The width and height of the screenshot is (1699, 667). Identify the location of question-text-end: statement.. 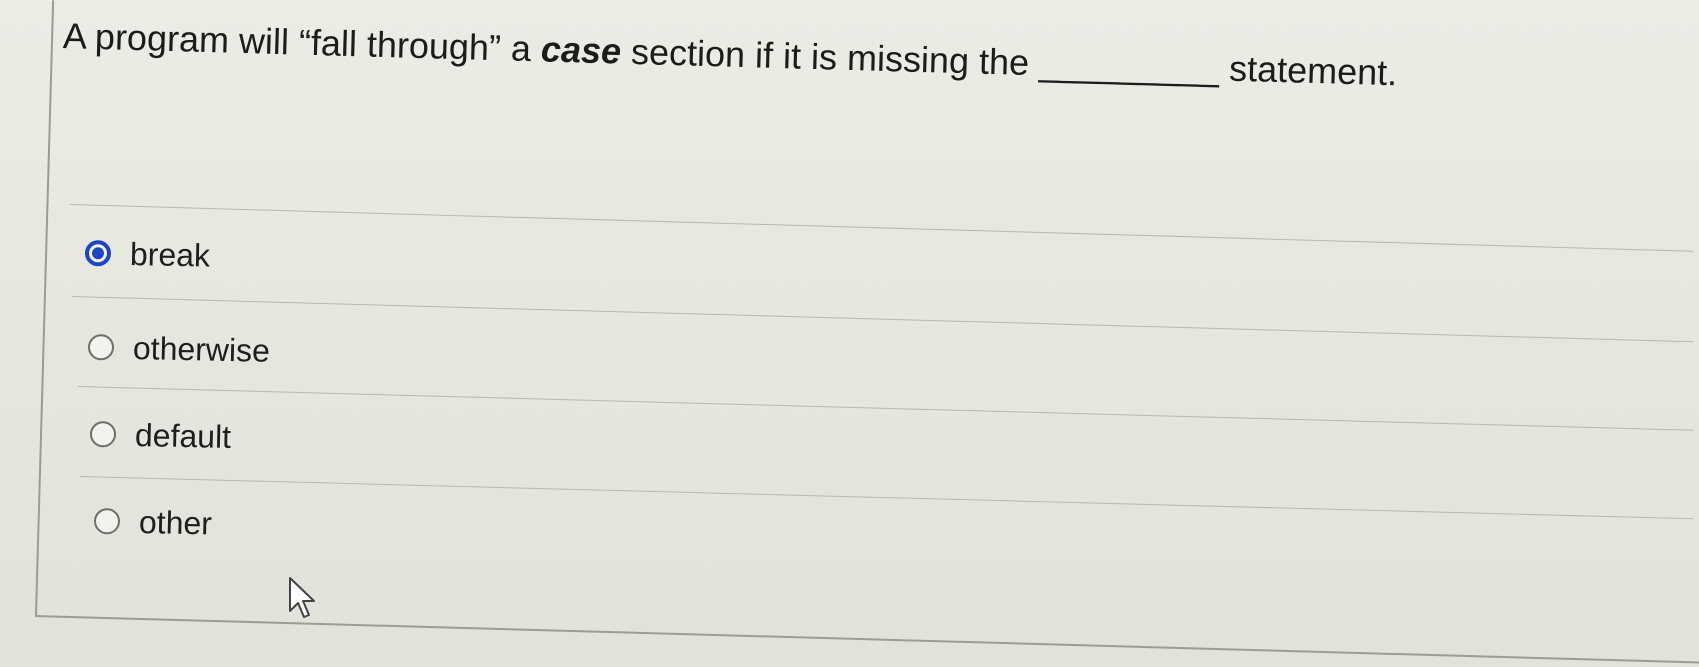
(1308, 70).